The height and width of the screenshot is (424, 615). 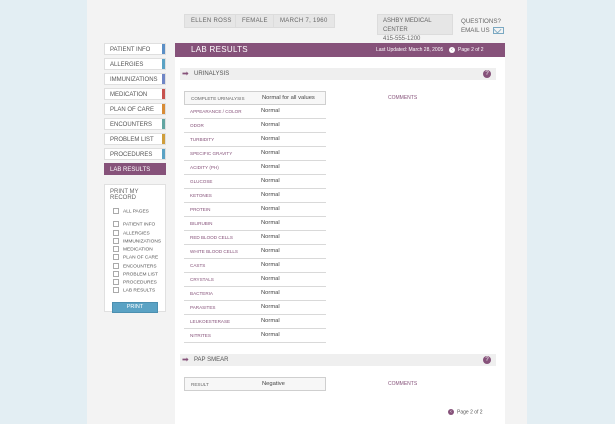 I want to click on test-value: Normal for all values, so click(x=288, y=98).